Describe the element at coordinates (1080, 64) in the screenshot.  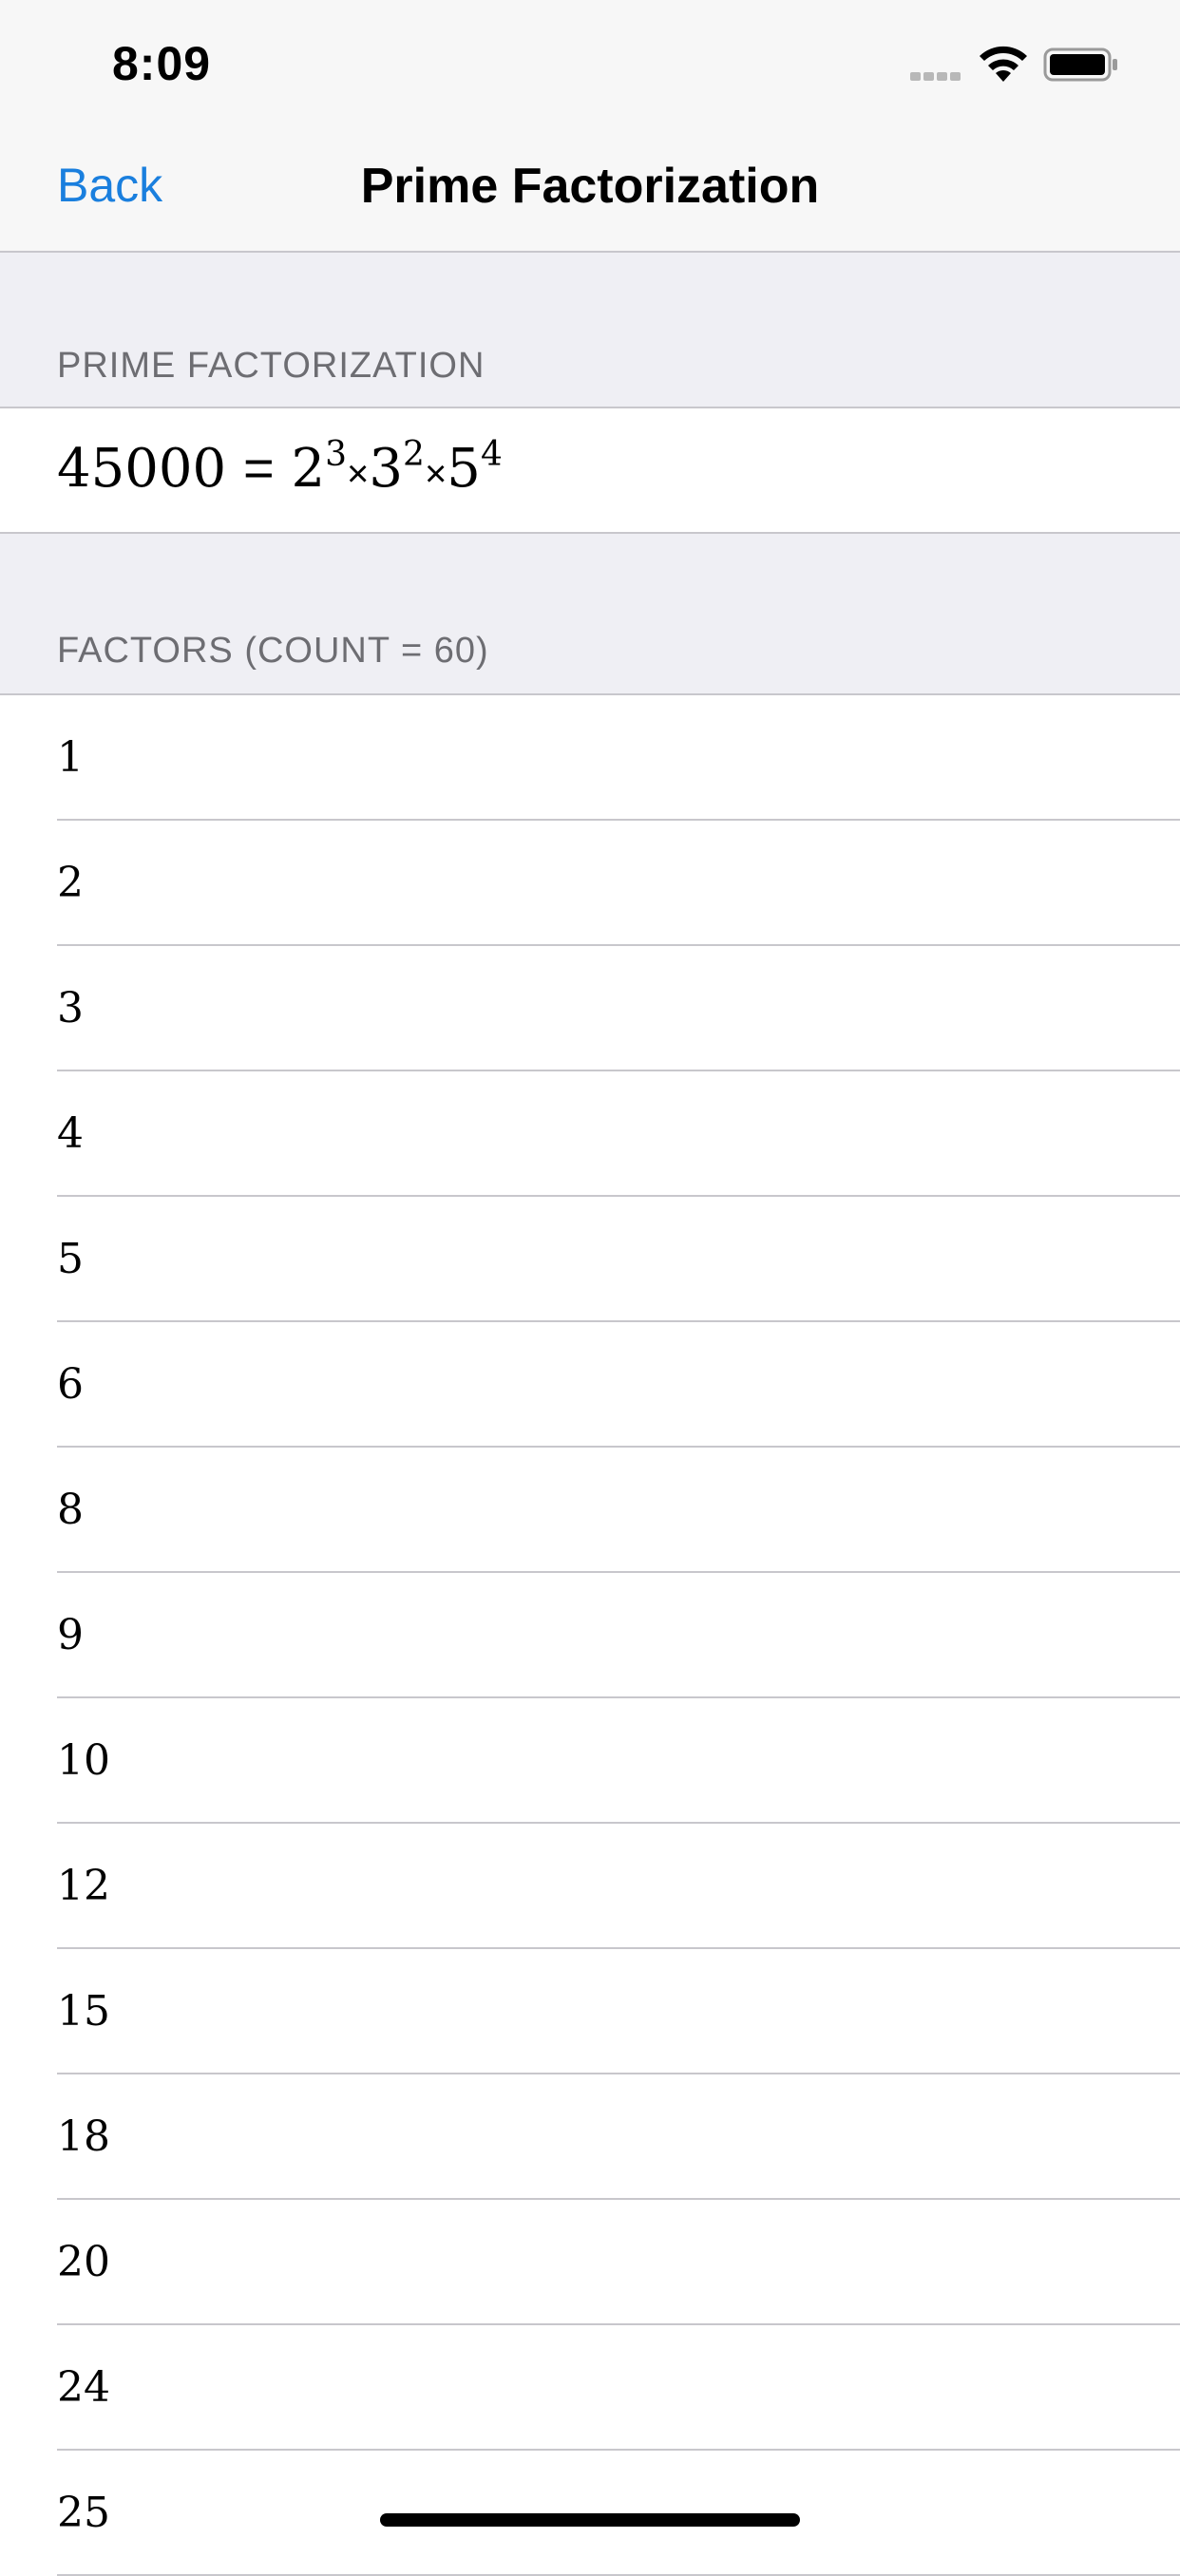
I see `battery-icon` at that location.